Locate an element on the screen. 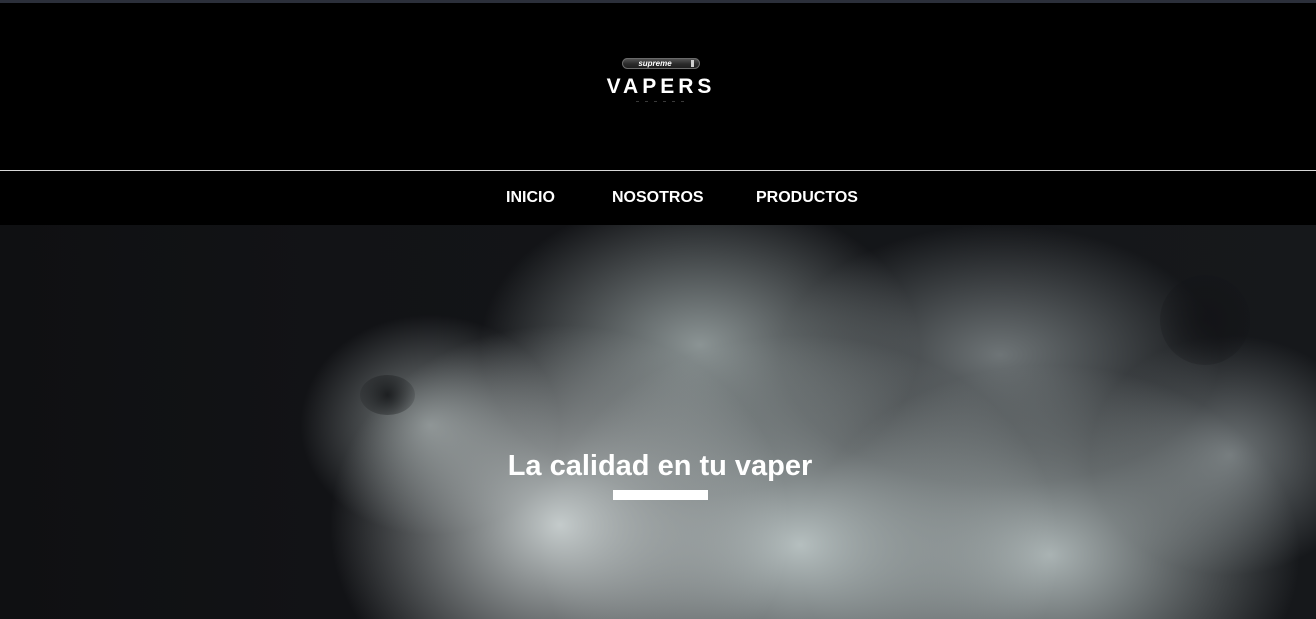 The image size is (1316, 619). logo-wordmark: VAPERS is located at coordinates (661, 86).